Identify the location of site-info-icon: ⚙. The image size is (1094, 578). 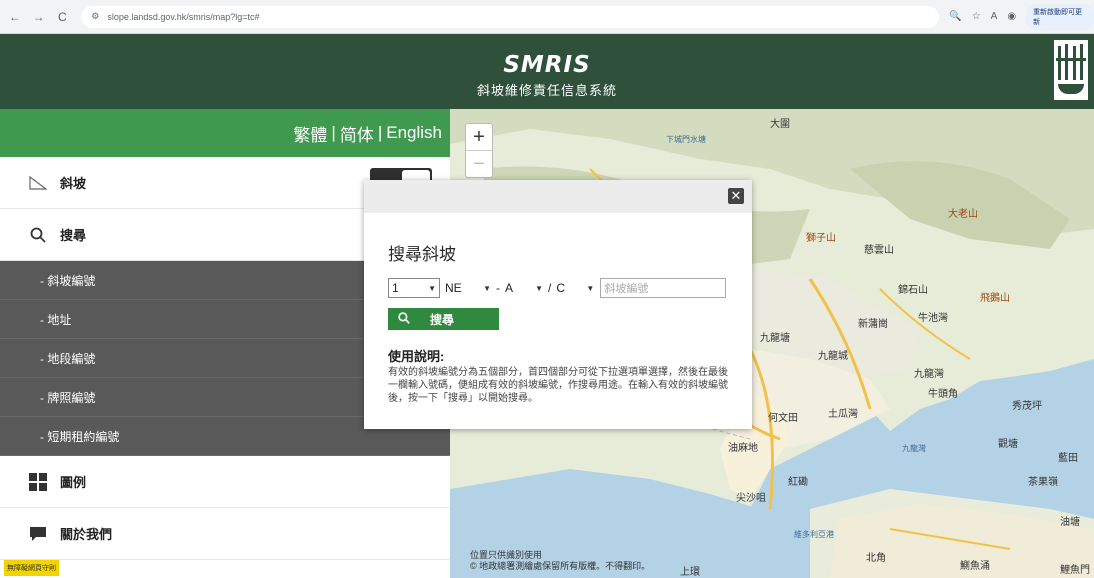
(95, 16).